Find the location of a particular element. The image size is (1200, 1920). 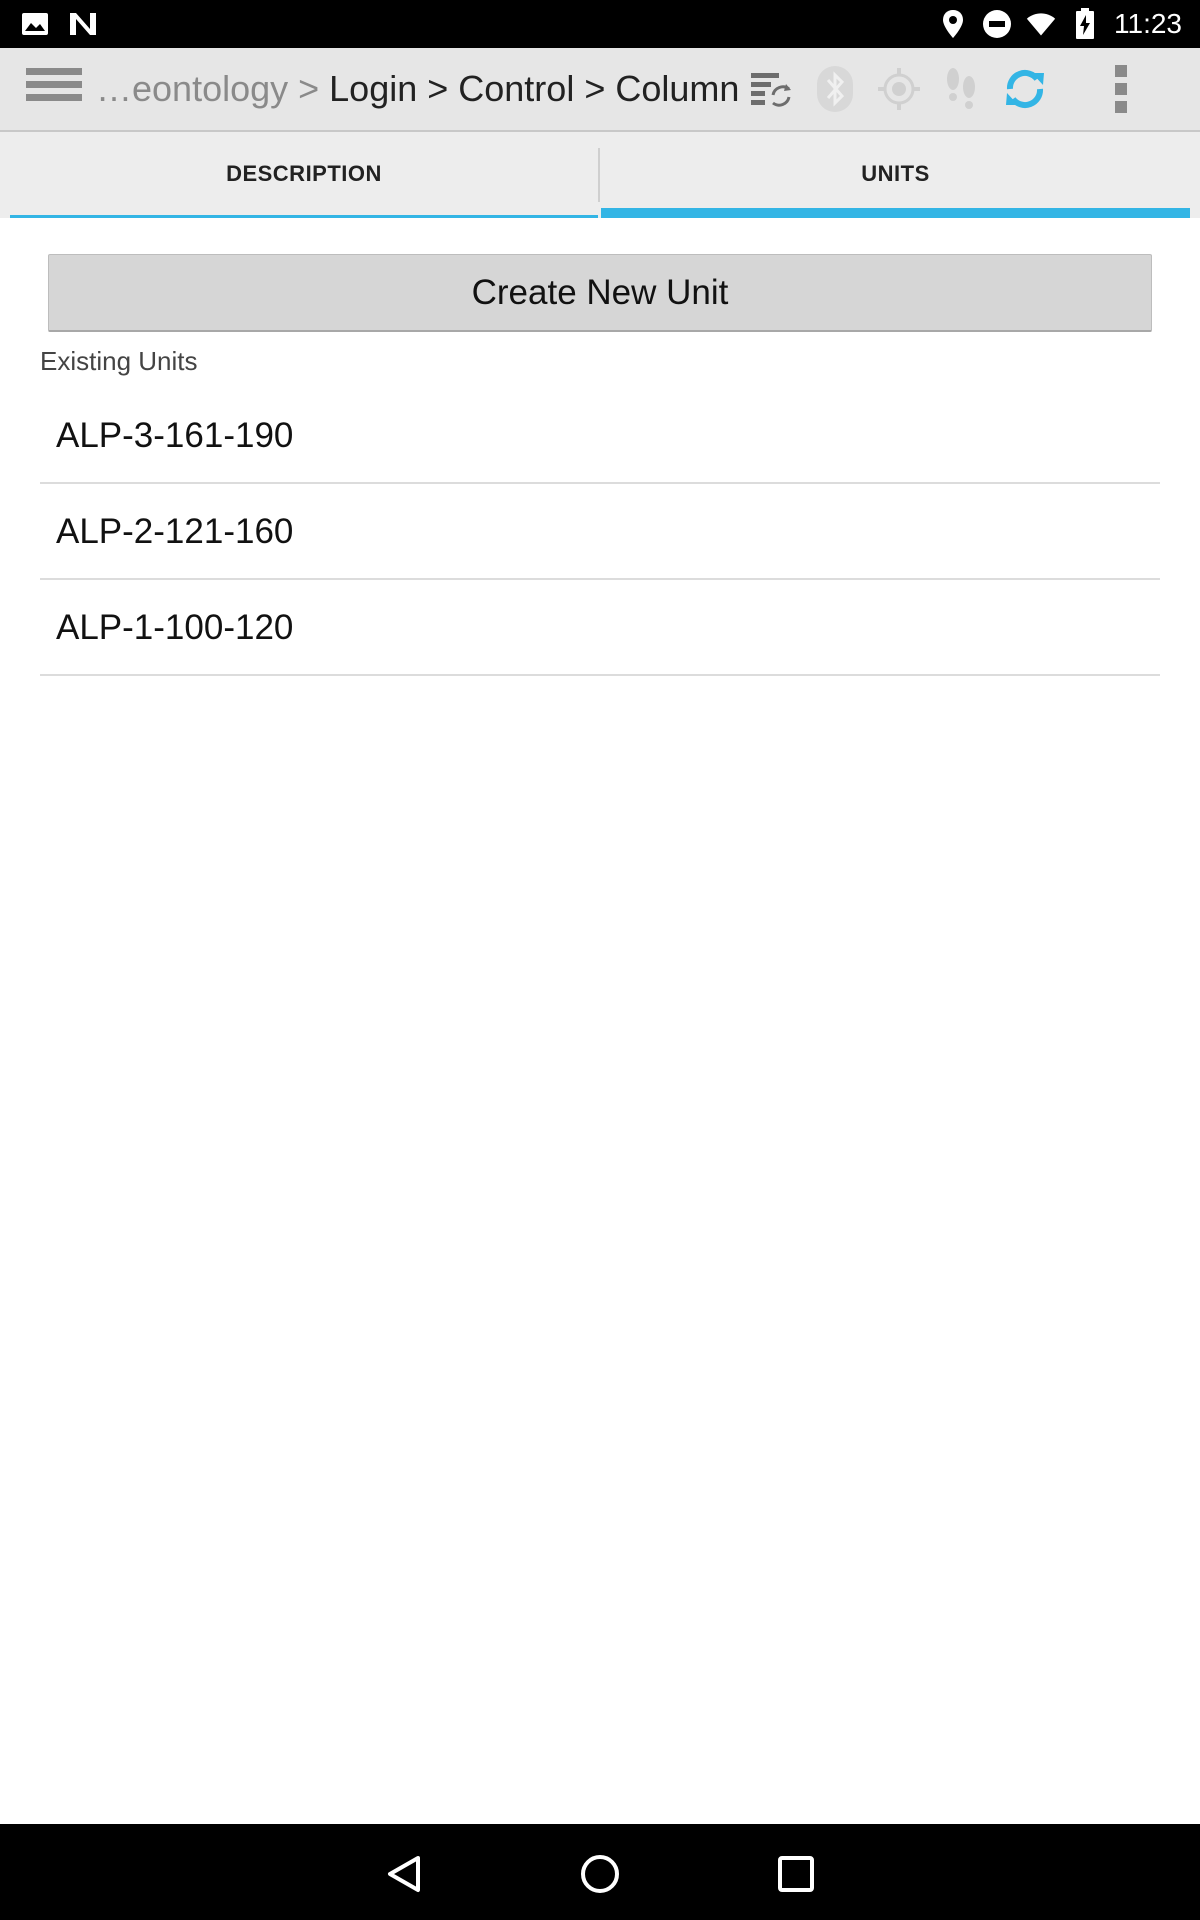

status-bar: 11:23 is located at coordinates (600, 24).